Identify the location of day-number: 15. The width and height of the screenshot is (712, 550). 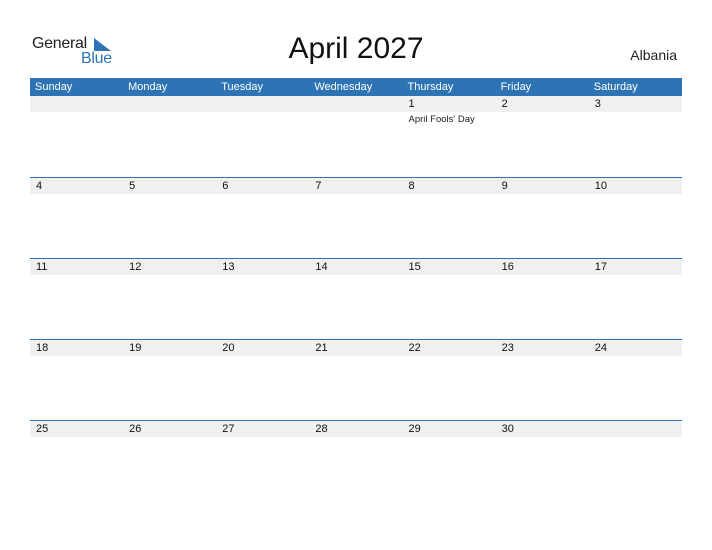
(414, 267).